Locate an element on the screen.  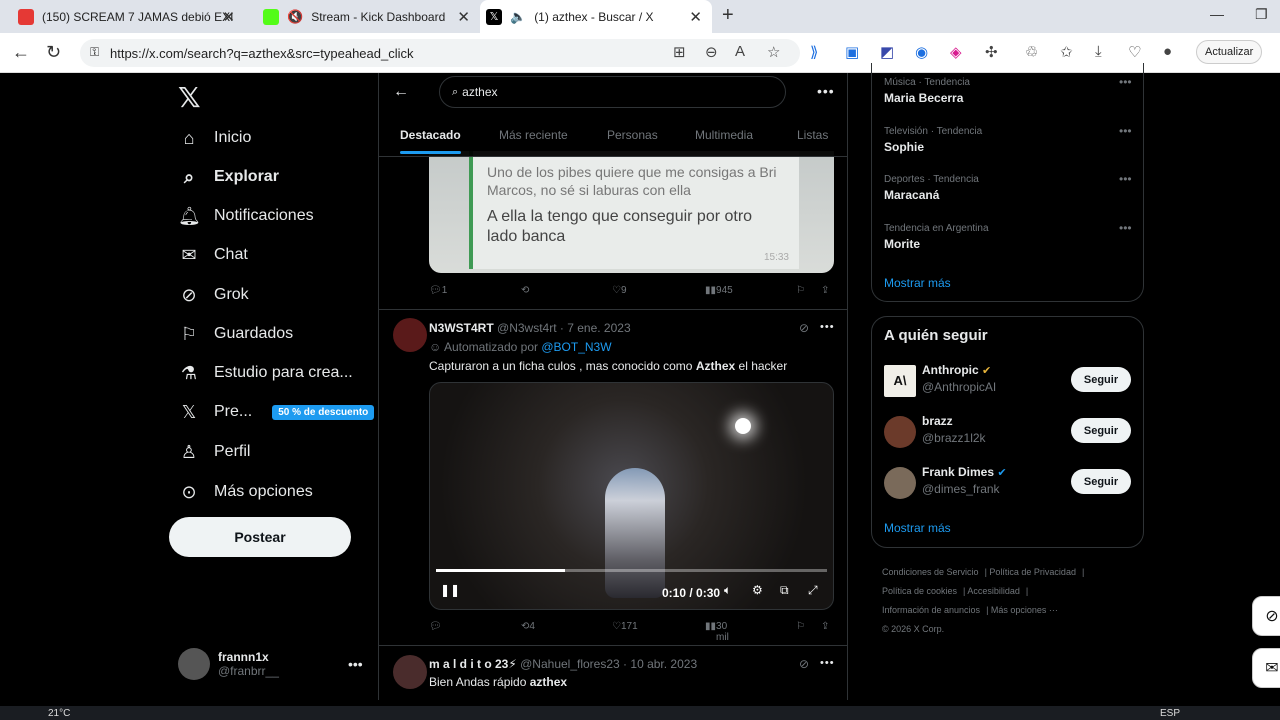
fullscreen-icon: ⤢ is located at coordinates (813, 590).